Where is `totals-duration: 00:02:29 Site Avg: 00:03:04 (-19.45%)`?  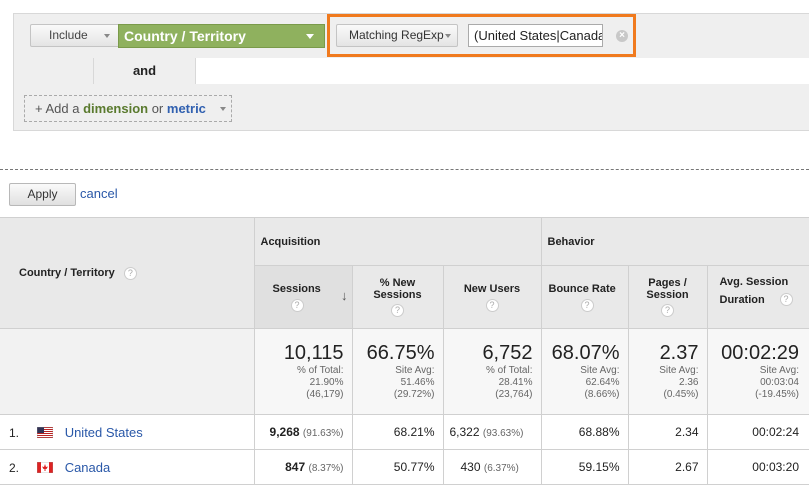
totals-duration: 00:02:29 Site Avg: 00:03:04 (-19.45%) is located at coordinates (757, 371).